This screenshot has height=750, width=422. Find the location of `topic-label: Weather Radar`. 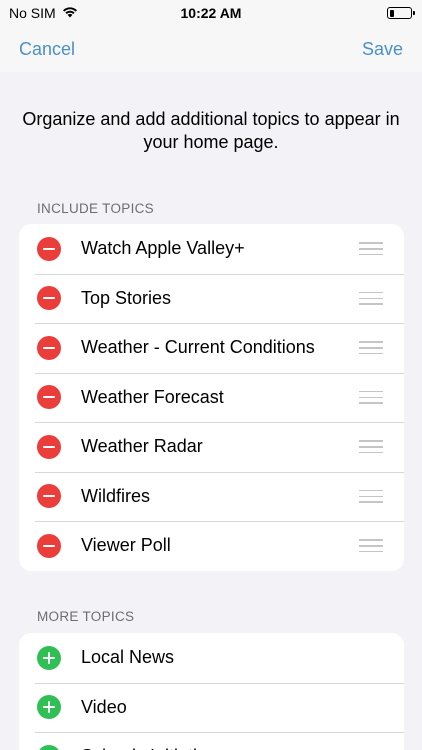

topic-label: Weather Radar is located at coordinates (142, 446).